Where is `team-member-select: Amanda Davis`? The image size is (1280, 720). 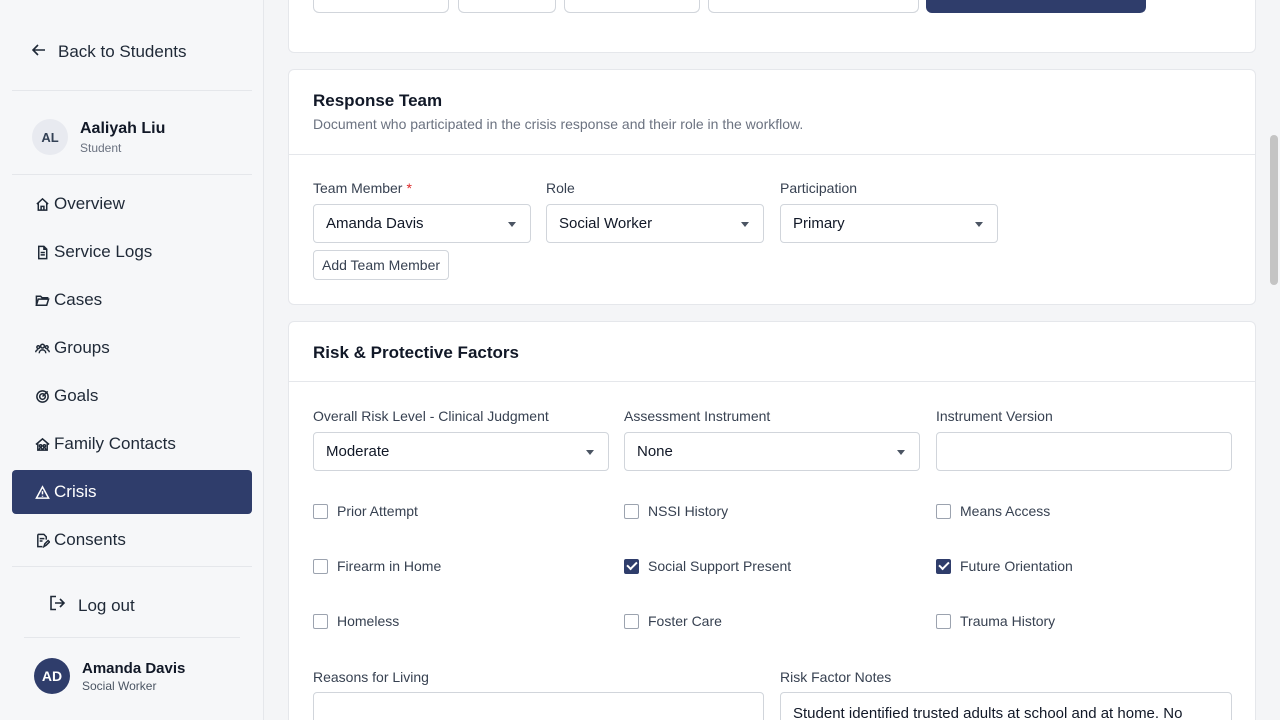
team-member-select: Amanda Davis is located at coordinates (422, 223).